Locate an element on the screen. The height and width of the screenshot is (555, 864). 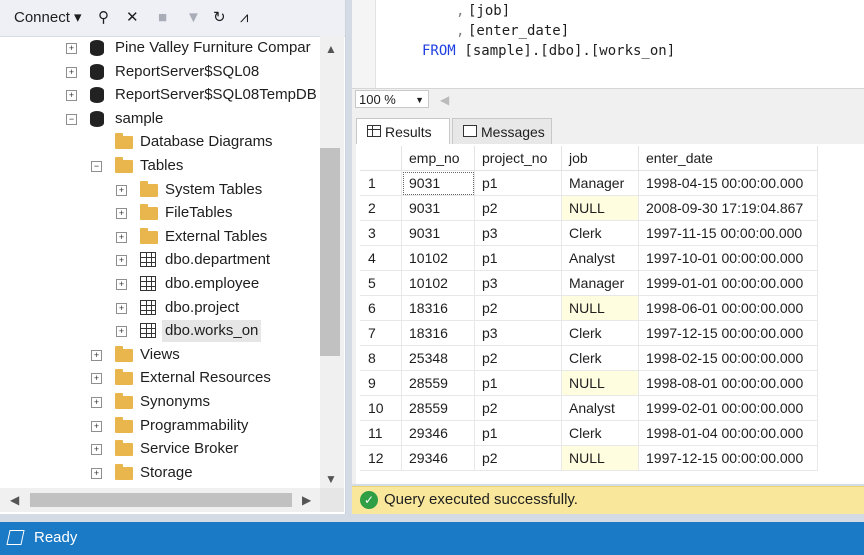
connect-plug-icon: ⚲ is located at coordinates (103, 18).